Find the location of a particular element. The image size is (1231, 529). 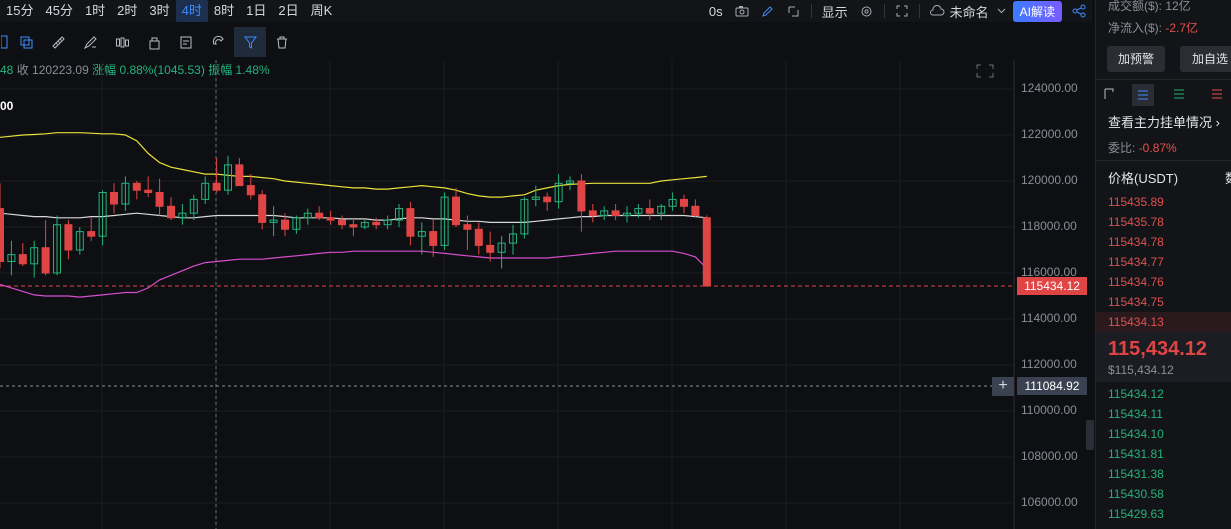

timeframe-2h: 2时 is located at coordinates (127, 11).